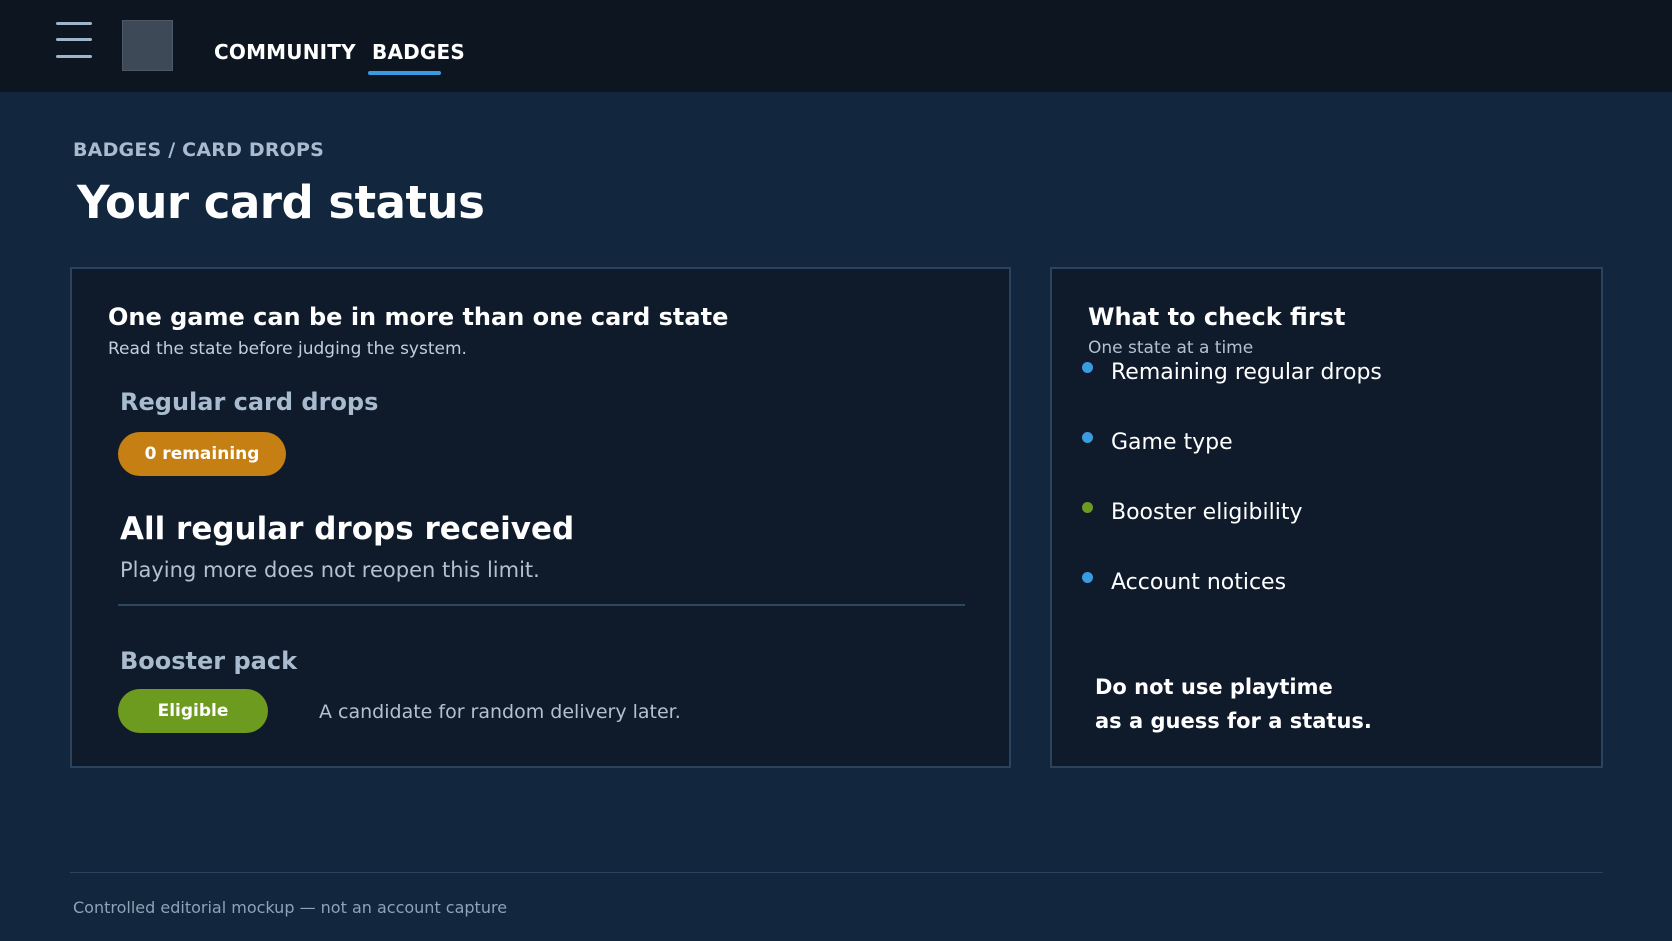 This screenshot has width=1672, height=941. What do you see at coordinates (541, 605) in the screenshot?
I see `section-divider` at bounding box center [541, 605].